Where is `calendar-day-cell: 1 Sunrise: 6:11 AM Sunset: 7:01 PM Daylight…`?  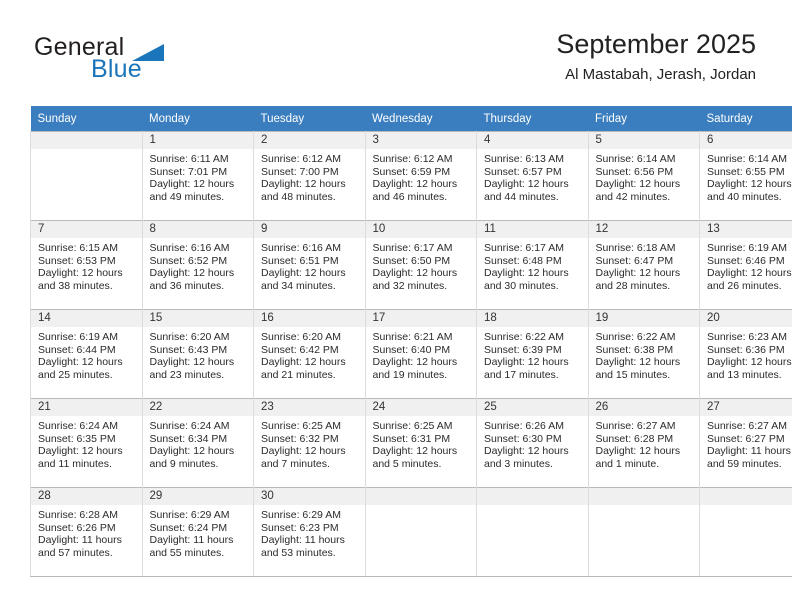
calendar-day-cell: 1 Sunrise: 6:11 AM Sunset: 7:01 PM Daylight… is located at coordinates (197, 176).